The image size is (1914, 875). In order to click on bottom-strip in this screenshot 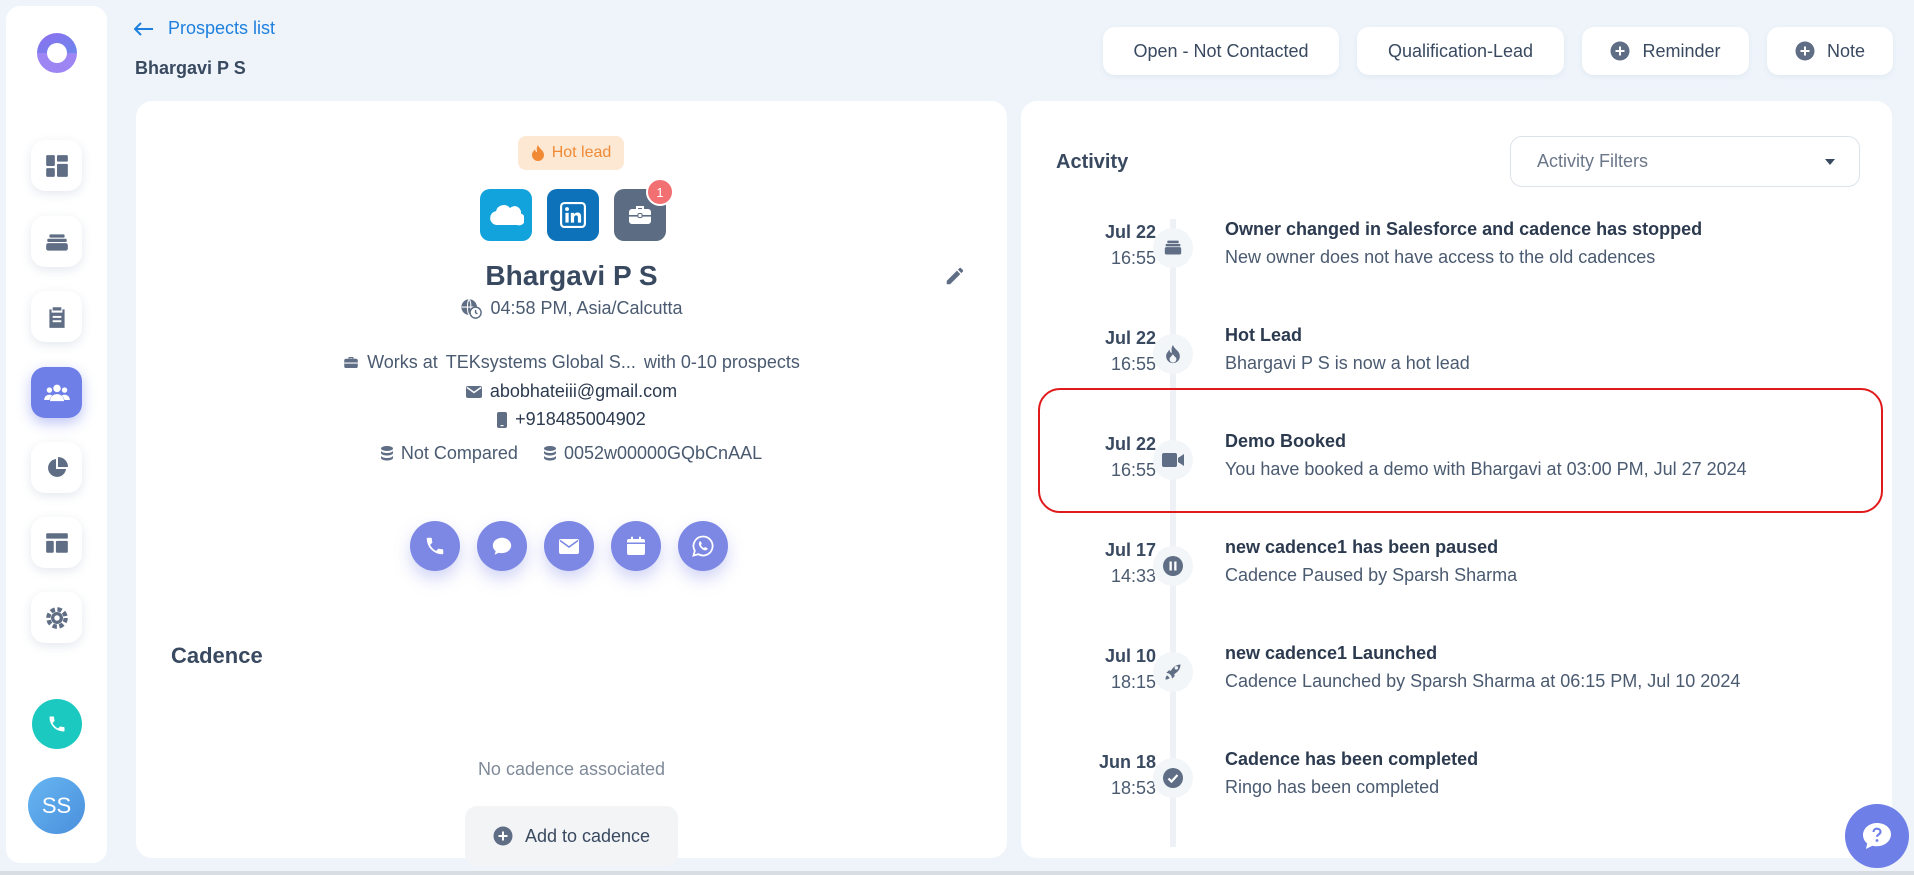, I will do `click(957, 873)`.